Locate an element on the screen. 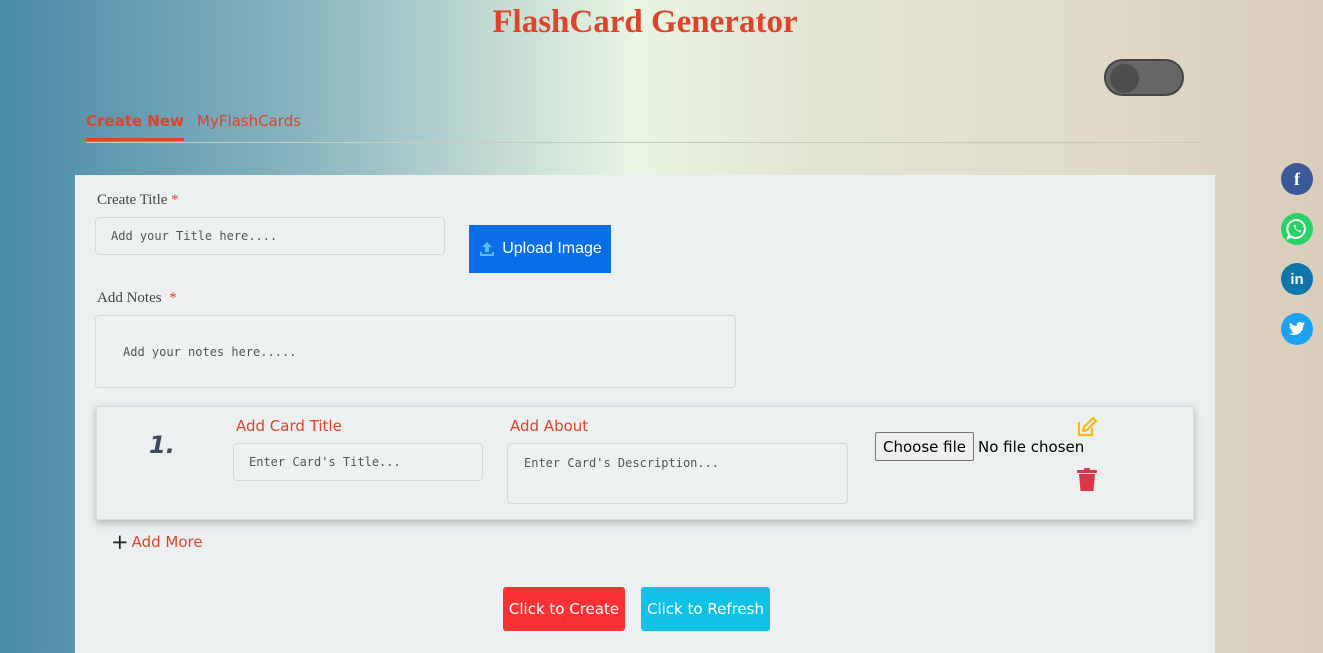  edit-icon is located at coordinates (1087, 427).